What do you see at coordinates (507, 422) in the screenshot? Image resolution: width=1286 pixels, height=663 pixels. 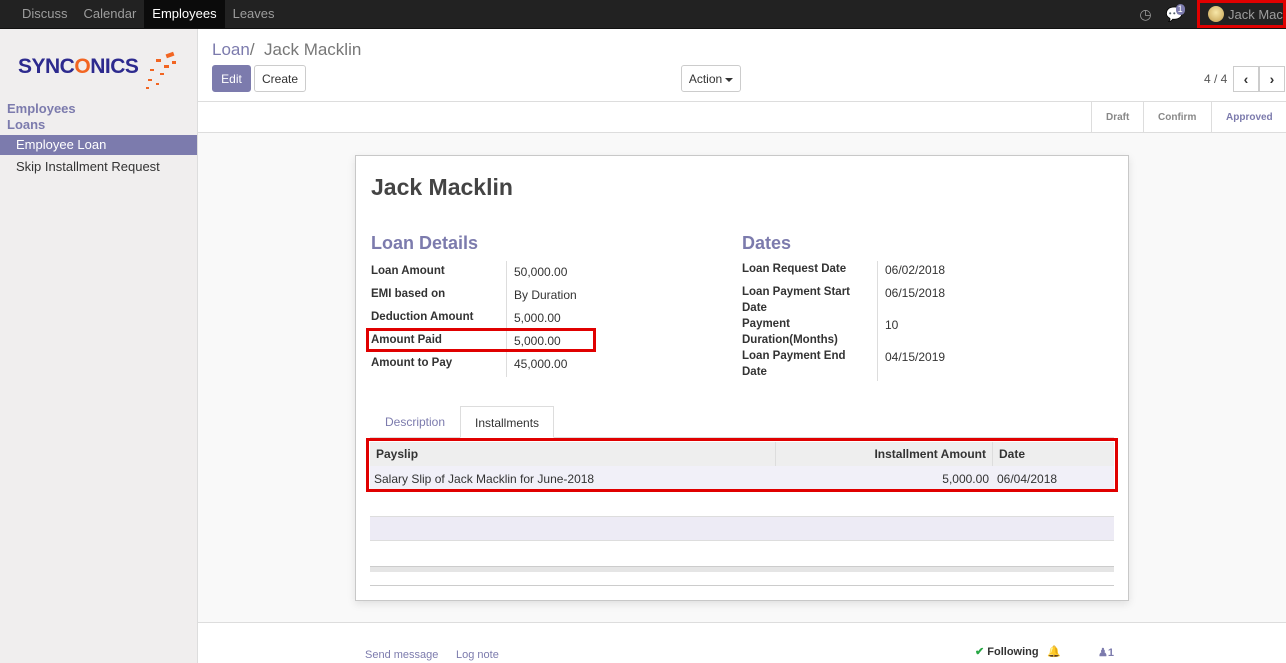 I see `tab-installments: Installments` at bounding box center [507, 422].